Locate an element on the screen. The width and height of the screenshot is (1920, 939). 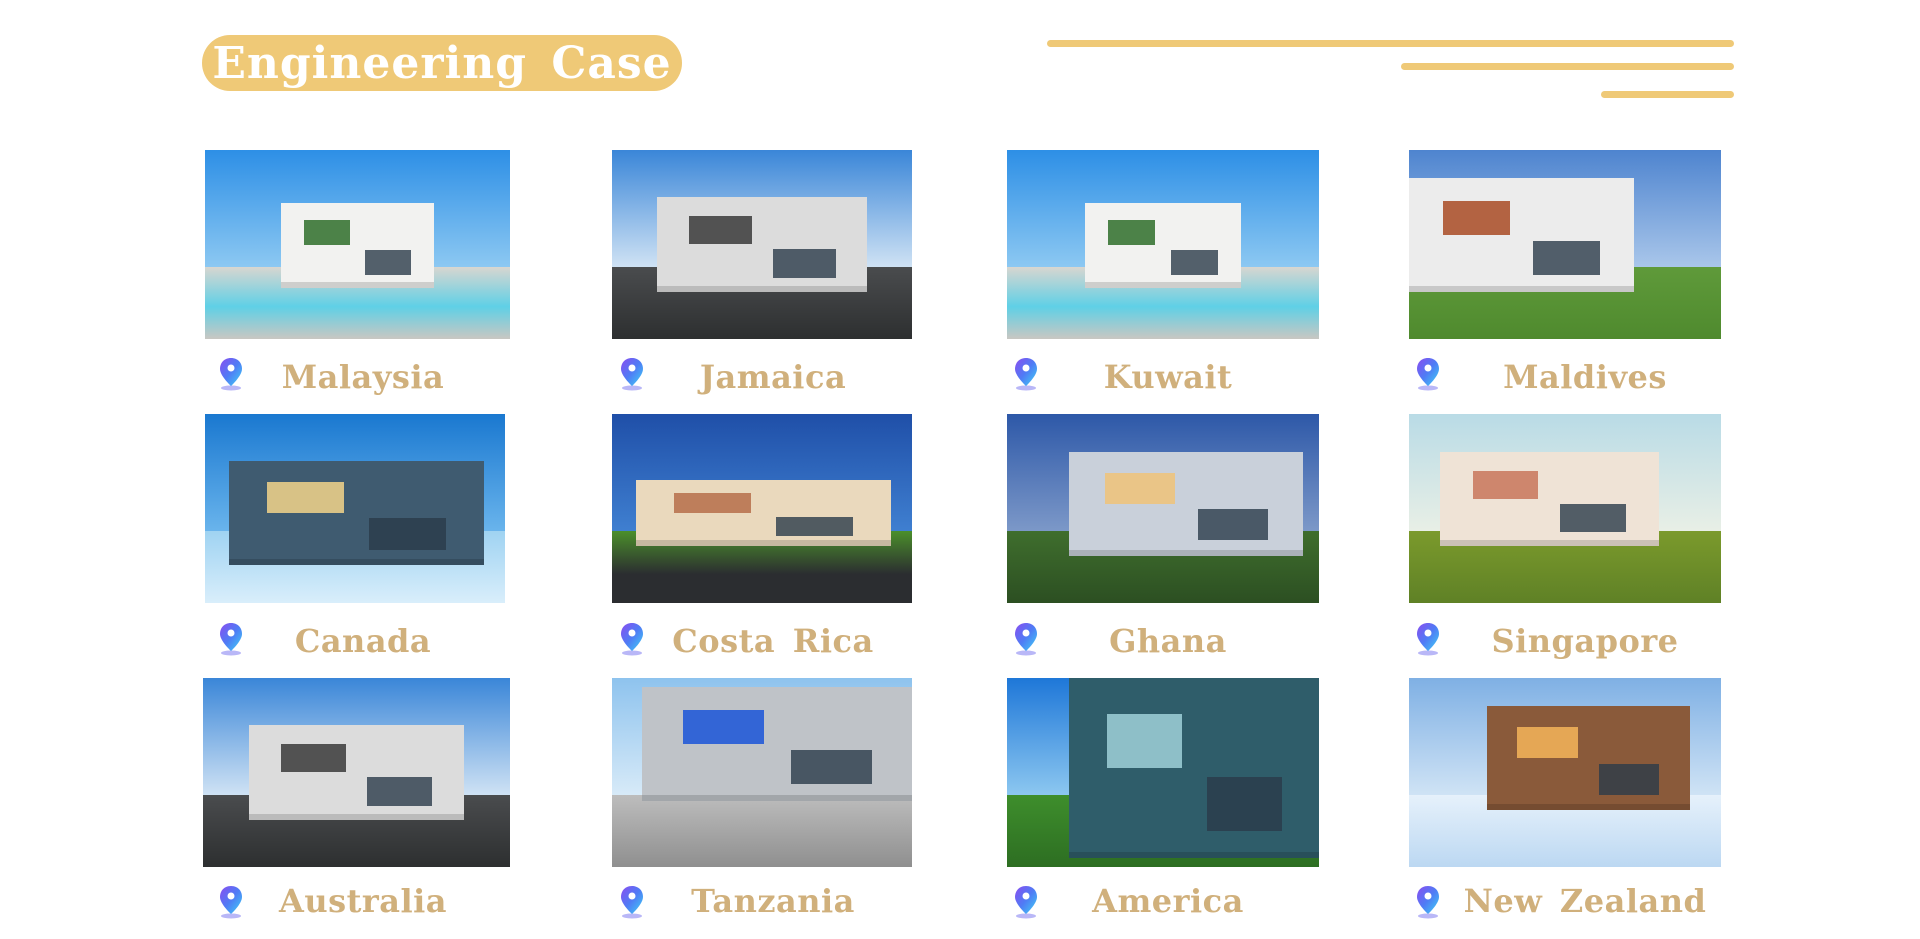
case-image-ghana is located at coordinates (1163, 508).